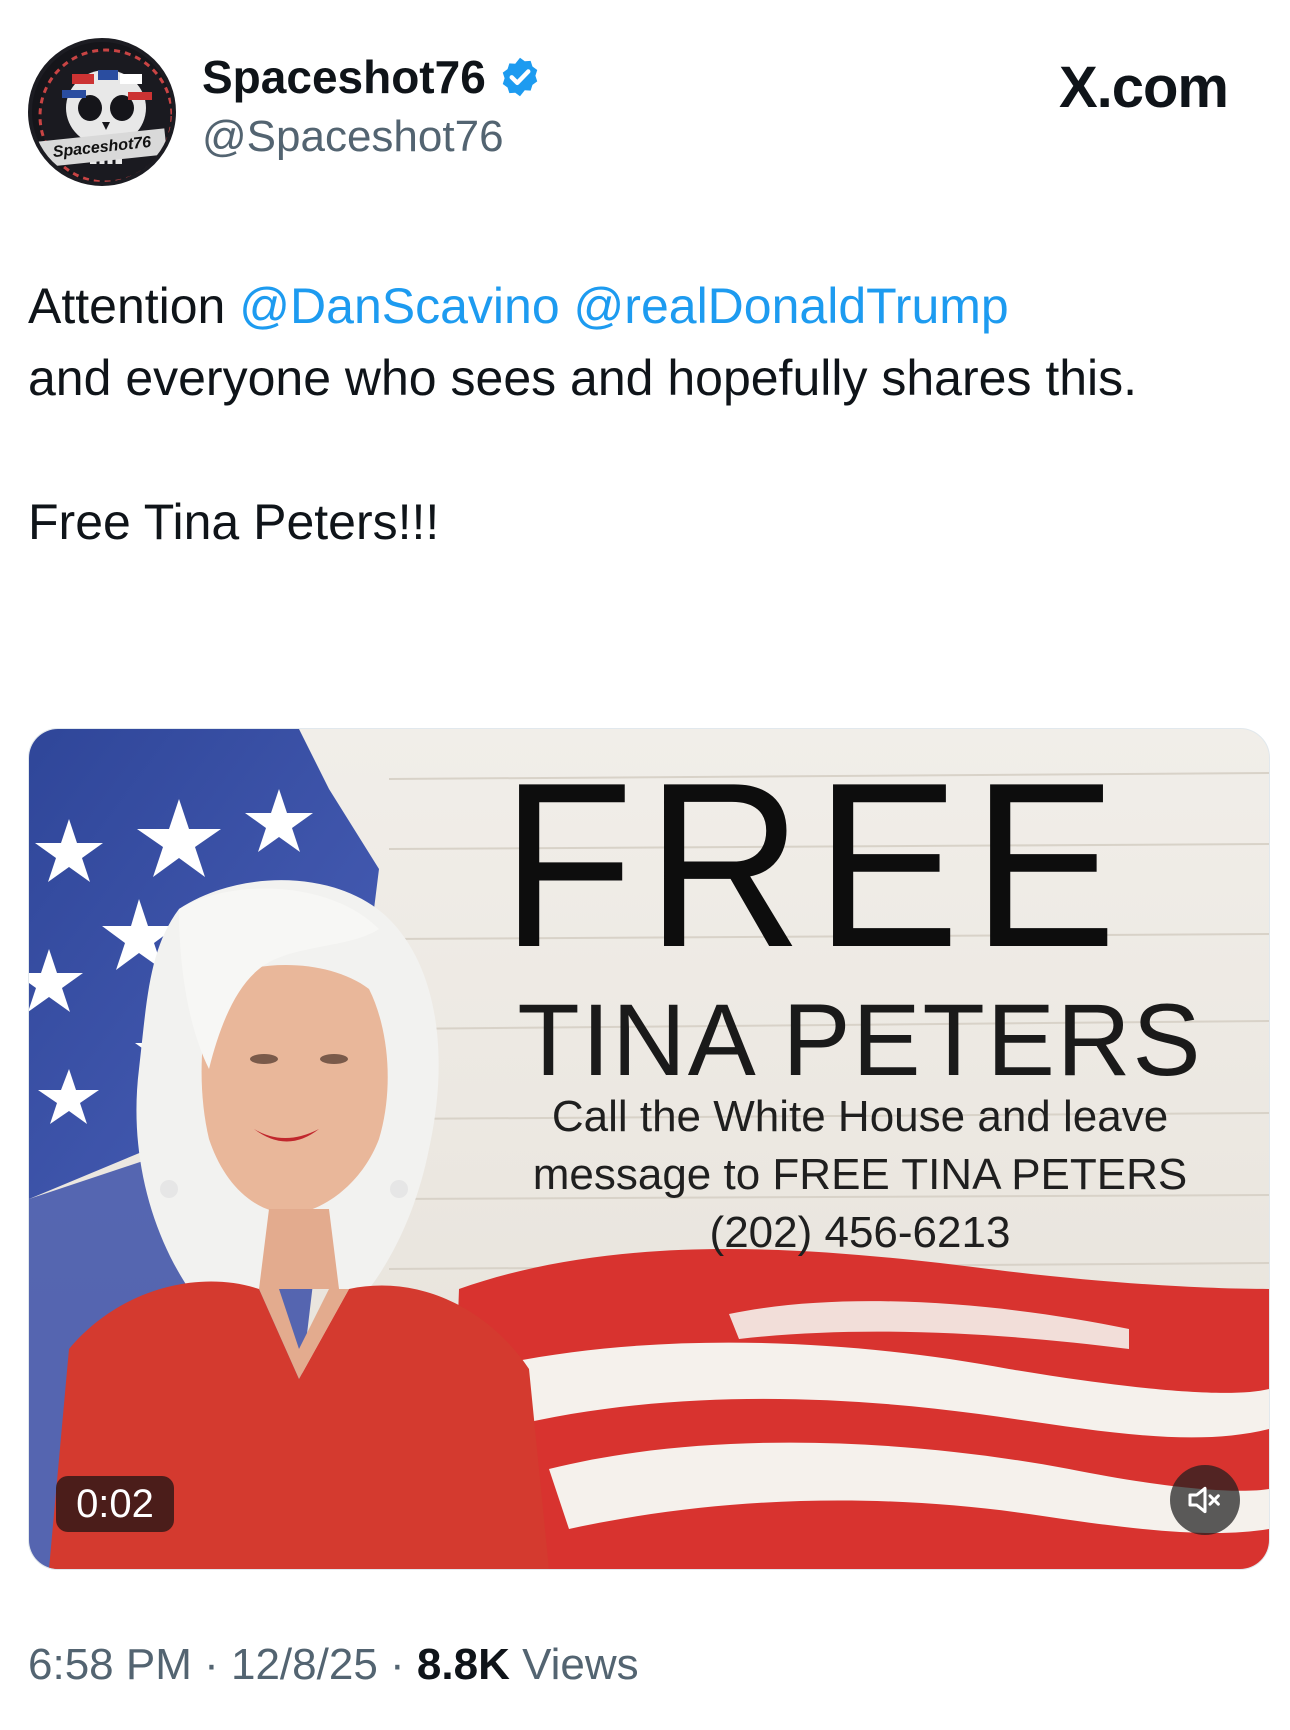 The width and height of the screenshot is (1290, 1730). I want to click on views-count: 8.8K, so click(463, 1664).